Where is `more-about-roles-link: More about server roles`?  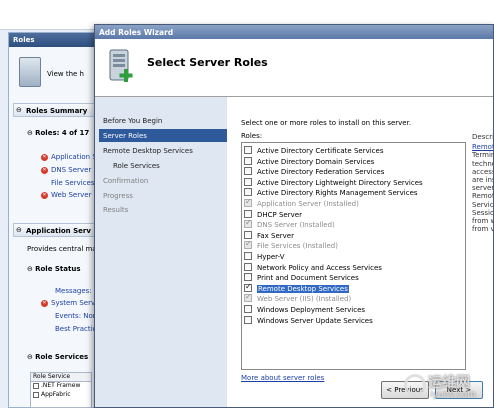 more-about-roles-link: More about server roles is located at coordinates (282, 378).